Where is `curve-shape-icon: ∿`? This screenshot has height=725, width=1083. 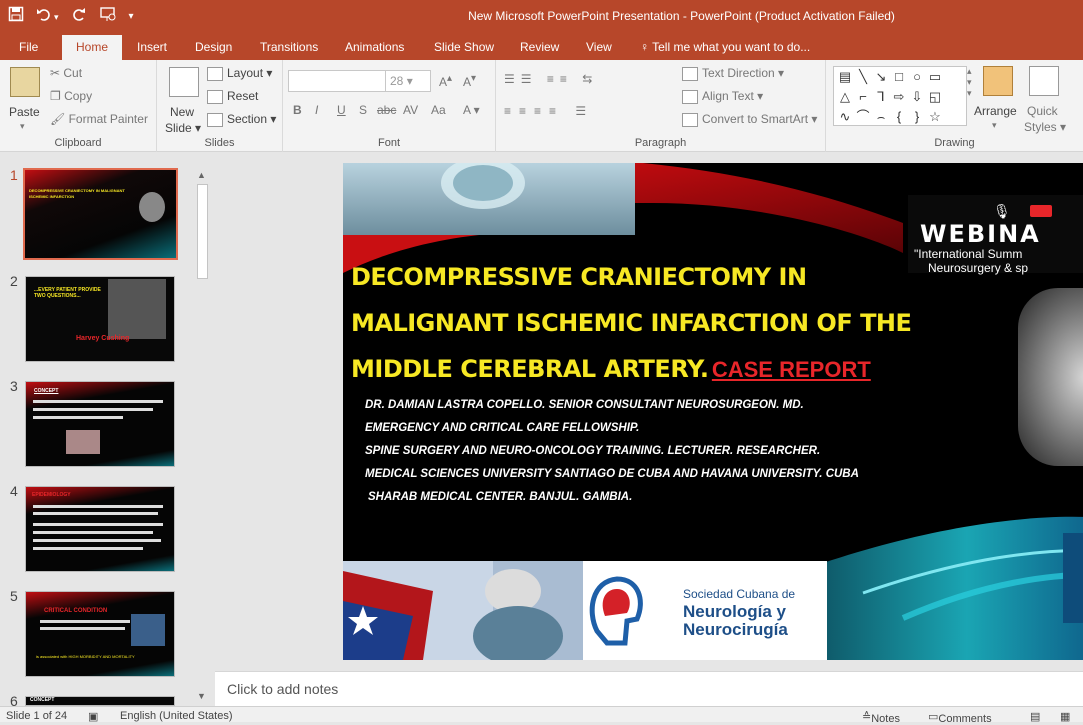
curve-shape-icon: ∿ is located at coordinates (845, 117).